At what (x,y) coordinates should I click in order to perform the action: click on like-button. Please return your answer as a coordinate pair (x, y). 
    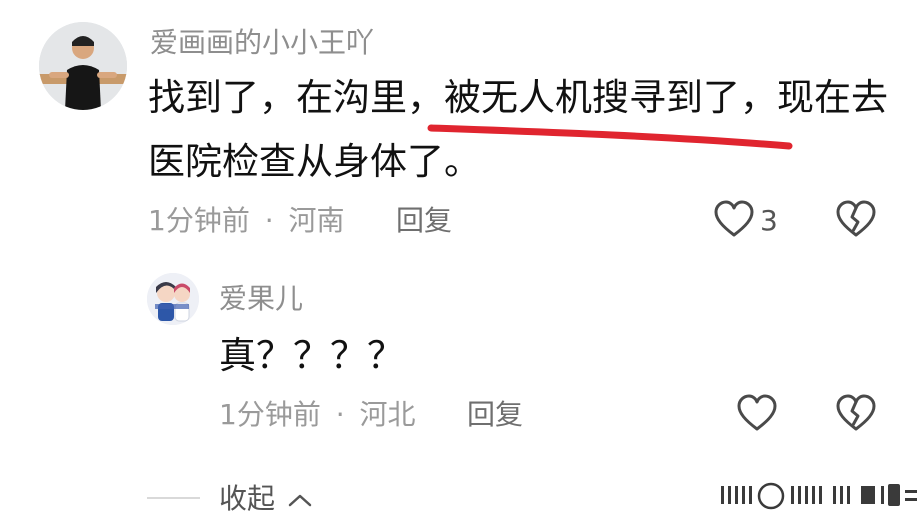
    Looking at the image, I should click on (734, 220).